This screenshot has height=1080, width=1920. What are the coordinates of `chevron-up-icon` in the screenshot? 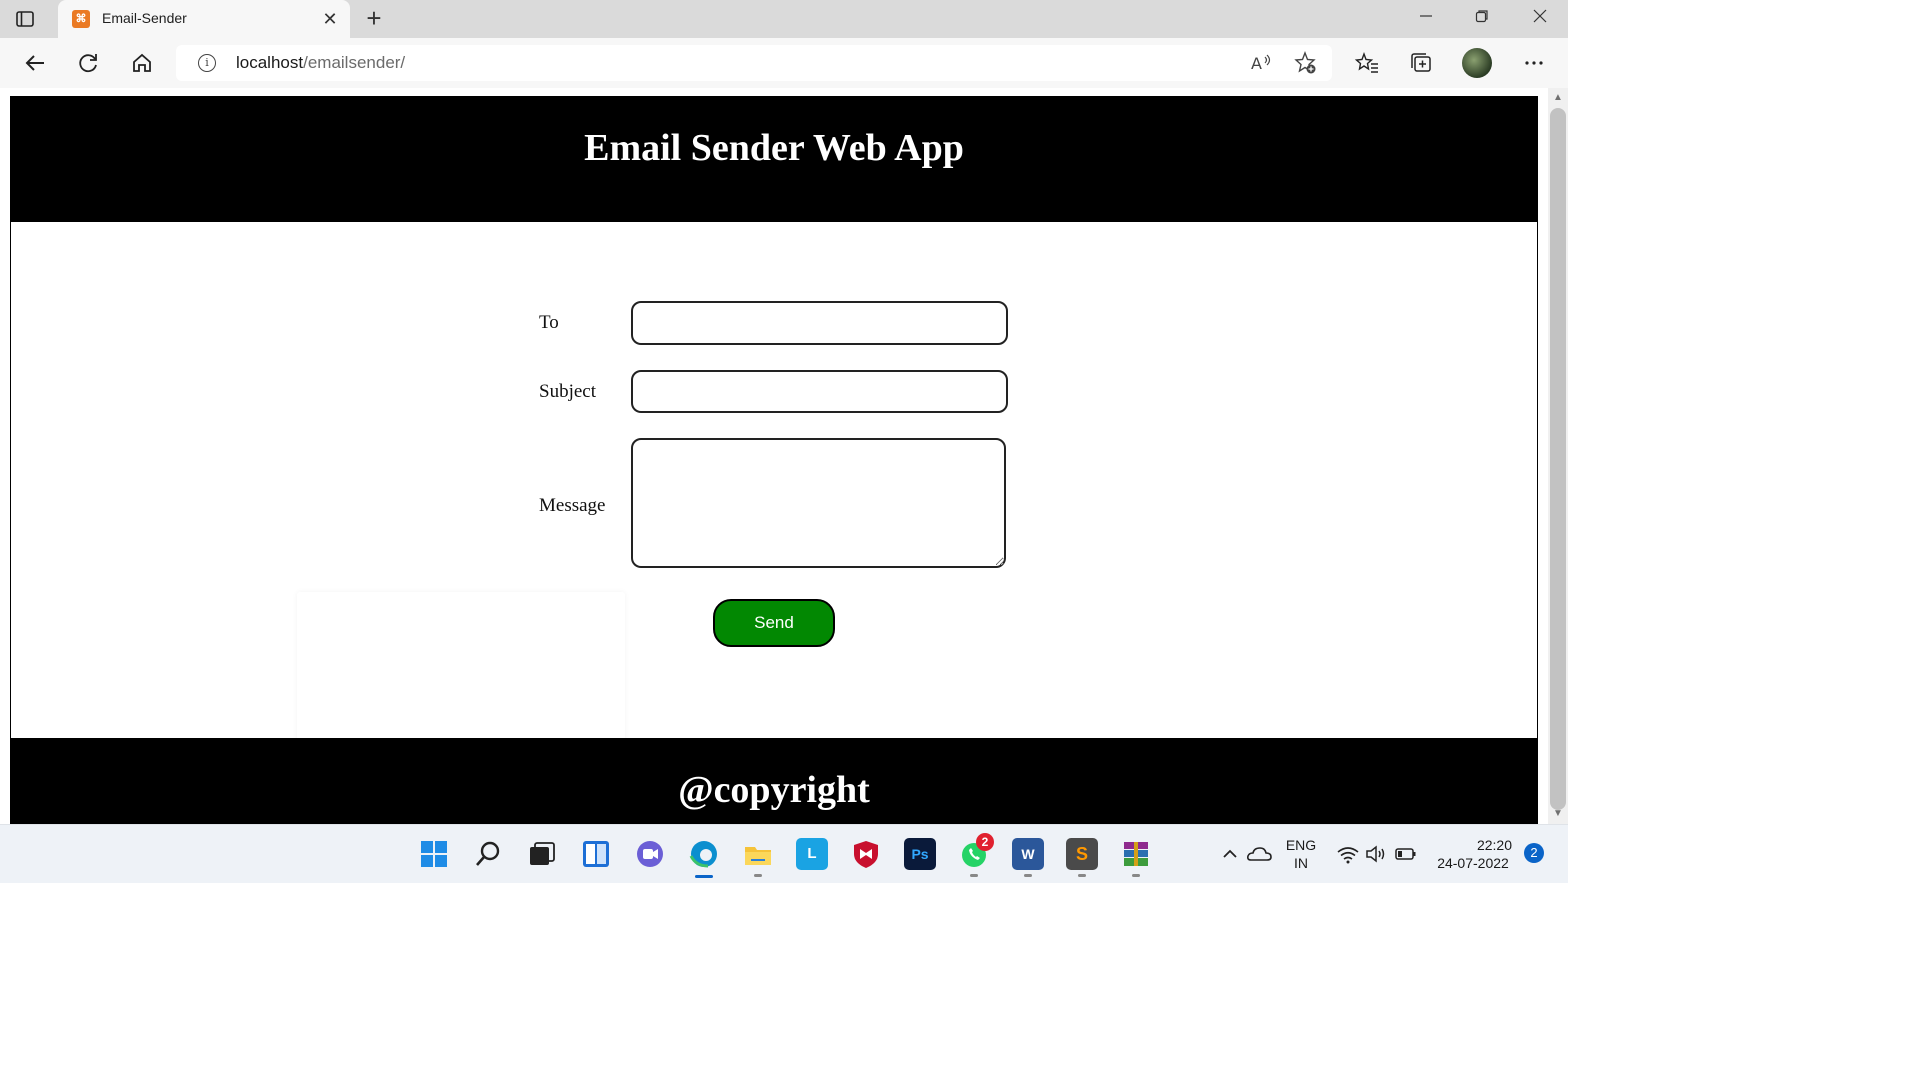 It's located at (1230, 854).